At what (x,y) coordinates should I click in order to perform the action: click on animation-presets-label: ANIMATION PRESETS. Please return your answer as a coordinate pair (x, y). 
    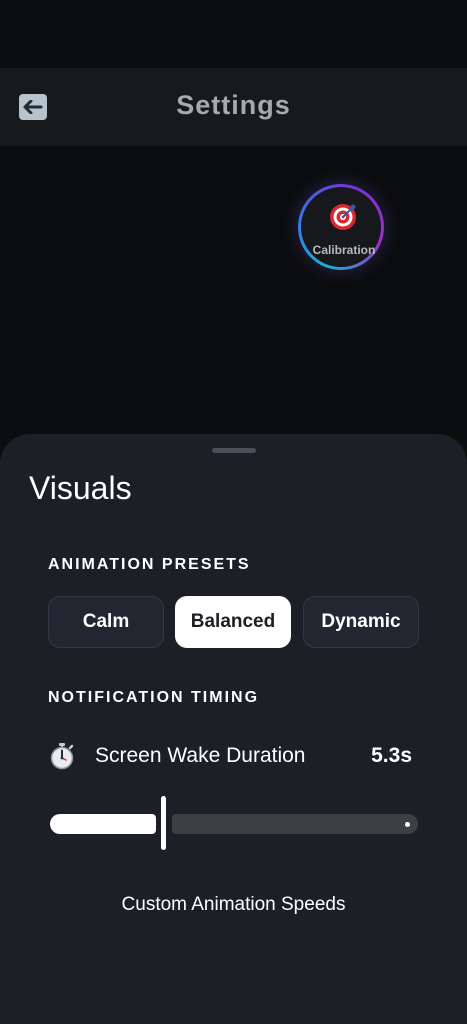
    Looking at the image, I should click on (149, 564).